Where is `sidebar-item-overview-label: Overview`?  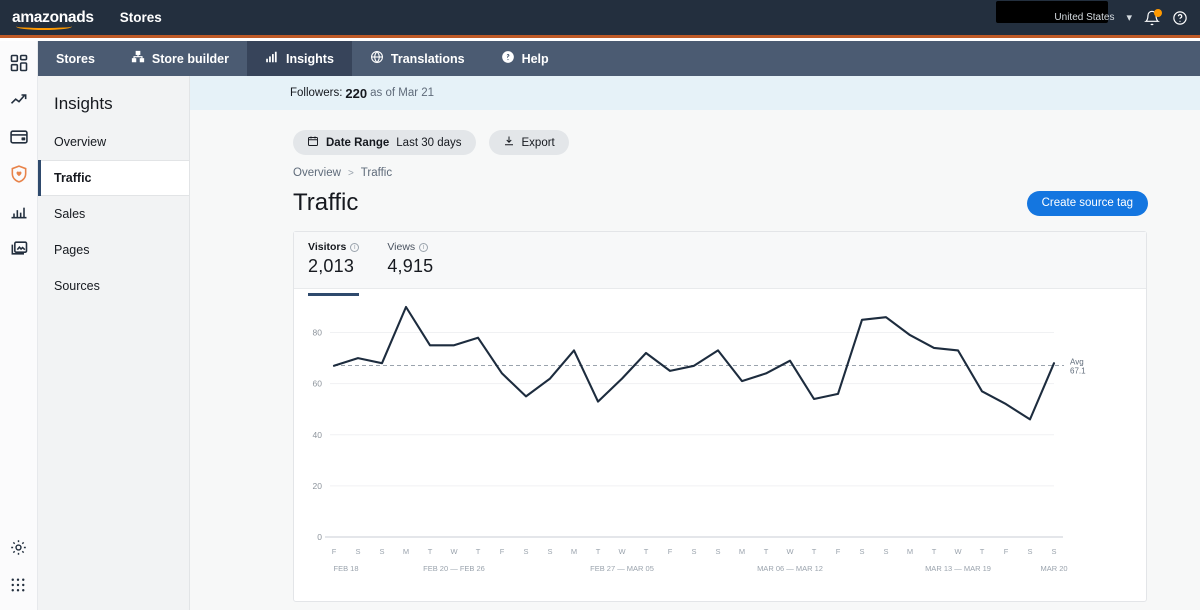
sidebar-item-overview-label: Overview is located at coordinates (80, 142).